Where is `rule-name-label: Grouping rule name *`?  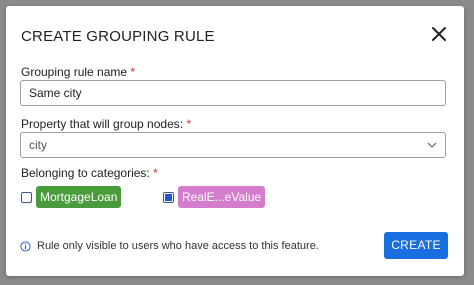 rule-name-label: Grouping rule name * is located at coordinates (78, 72).